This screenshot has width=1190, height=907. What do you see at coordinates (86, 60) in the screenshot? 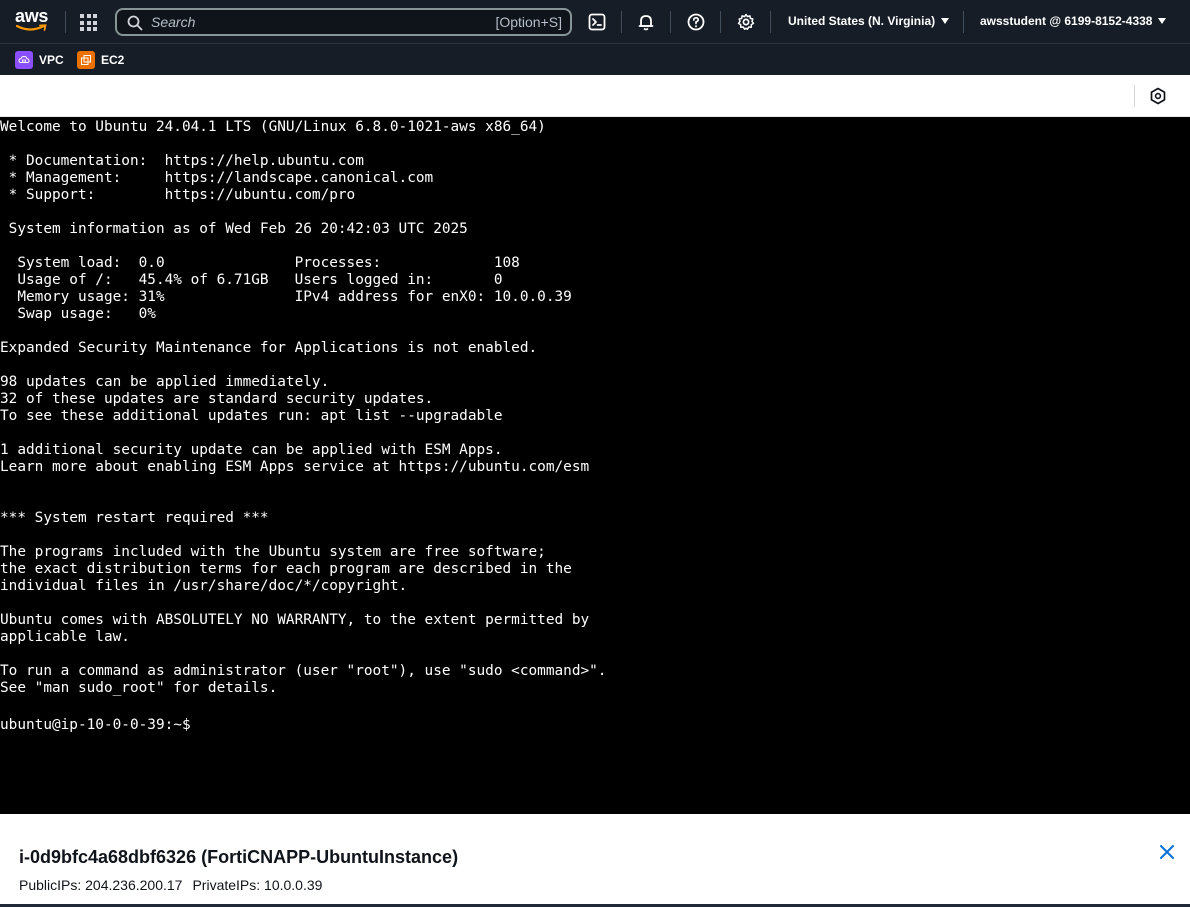
I see `ec2-service-icon` at bounding box center [86, 60].